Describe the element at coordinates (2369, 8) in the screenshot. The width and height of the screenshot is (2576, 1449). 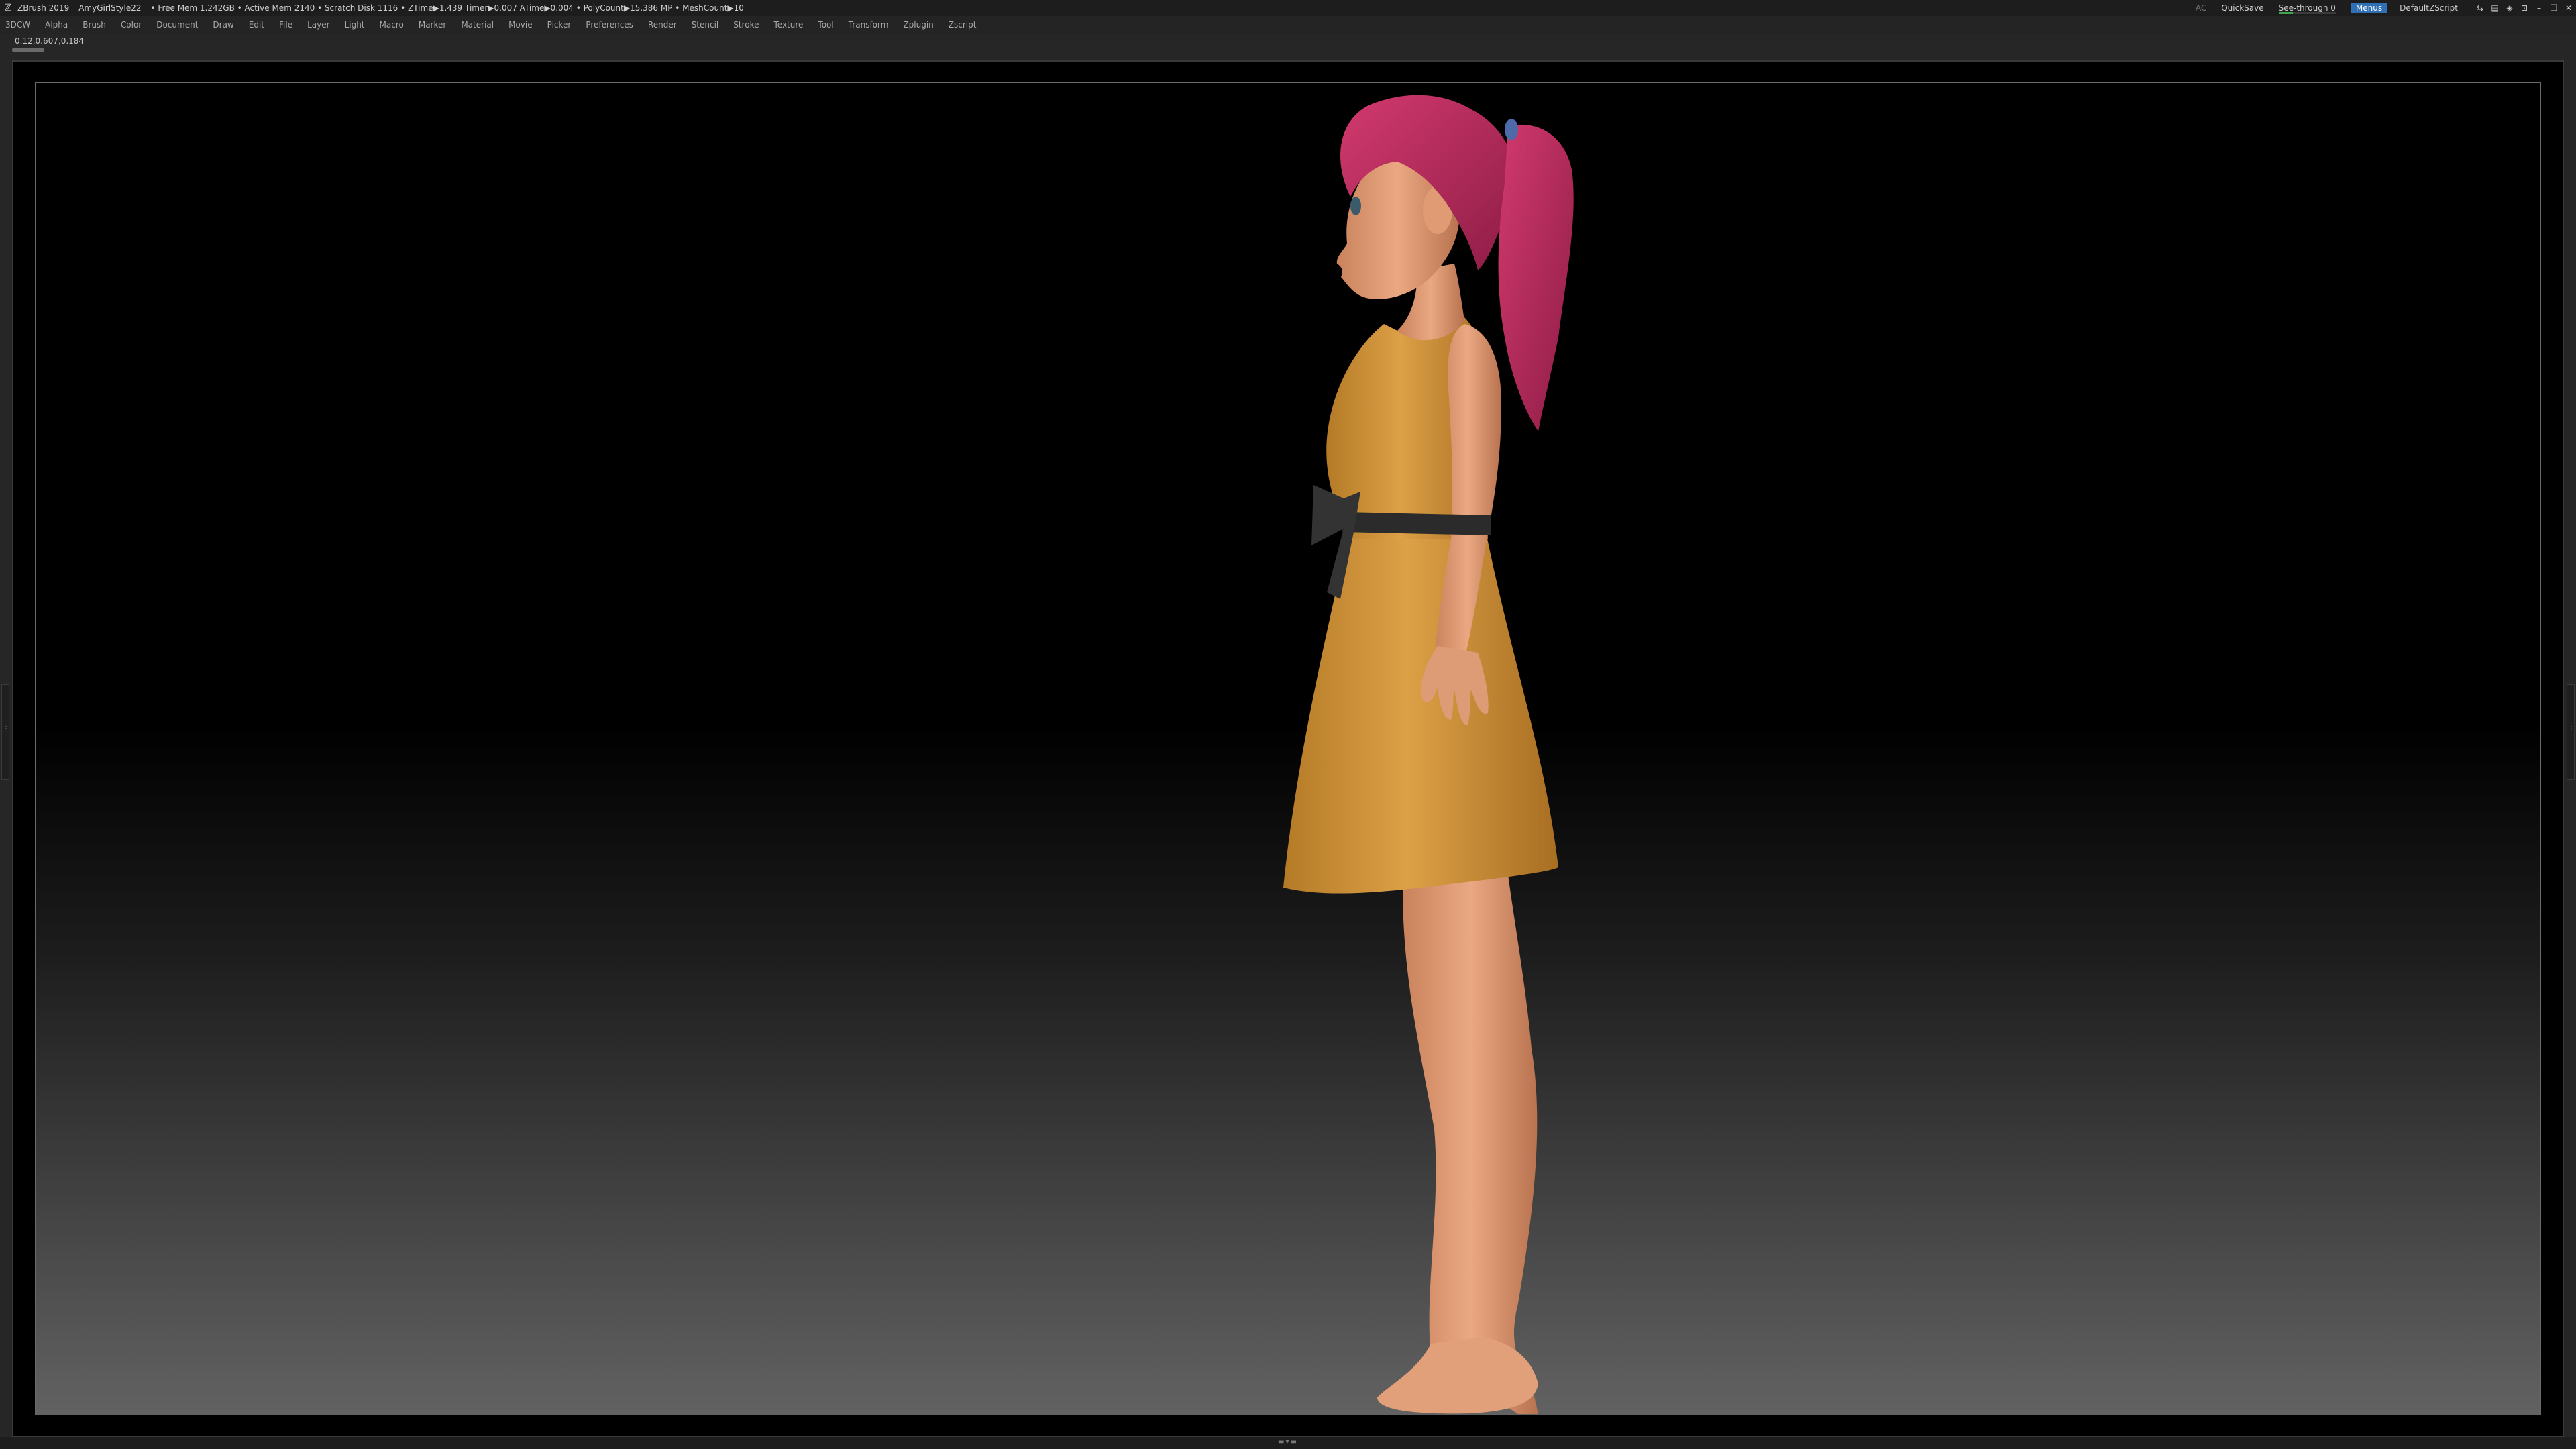
I see `menus-toggle-button: Menus` at that location.